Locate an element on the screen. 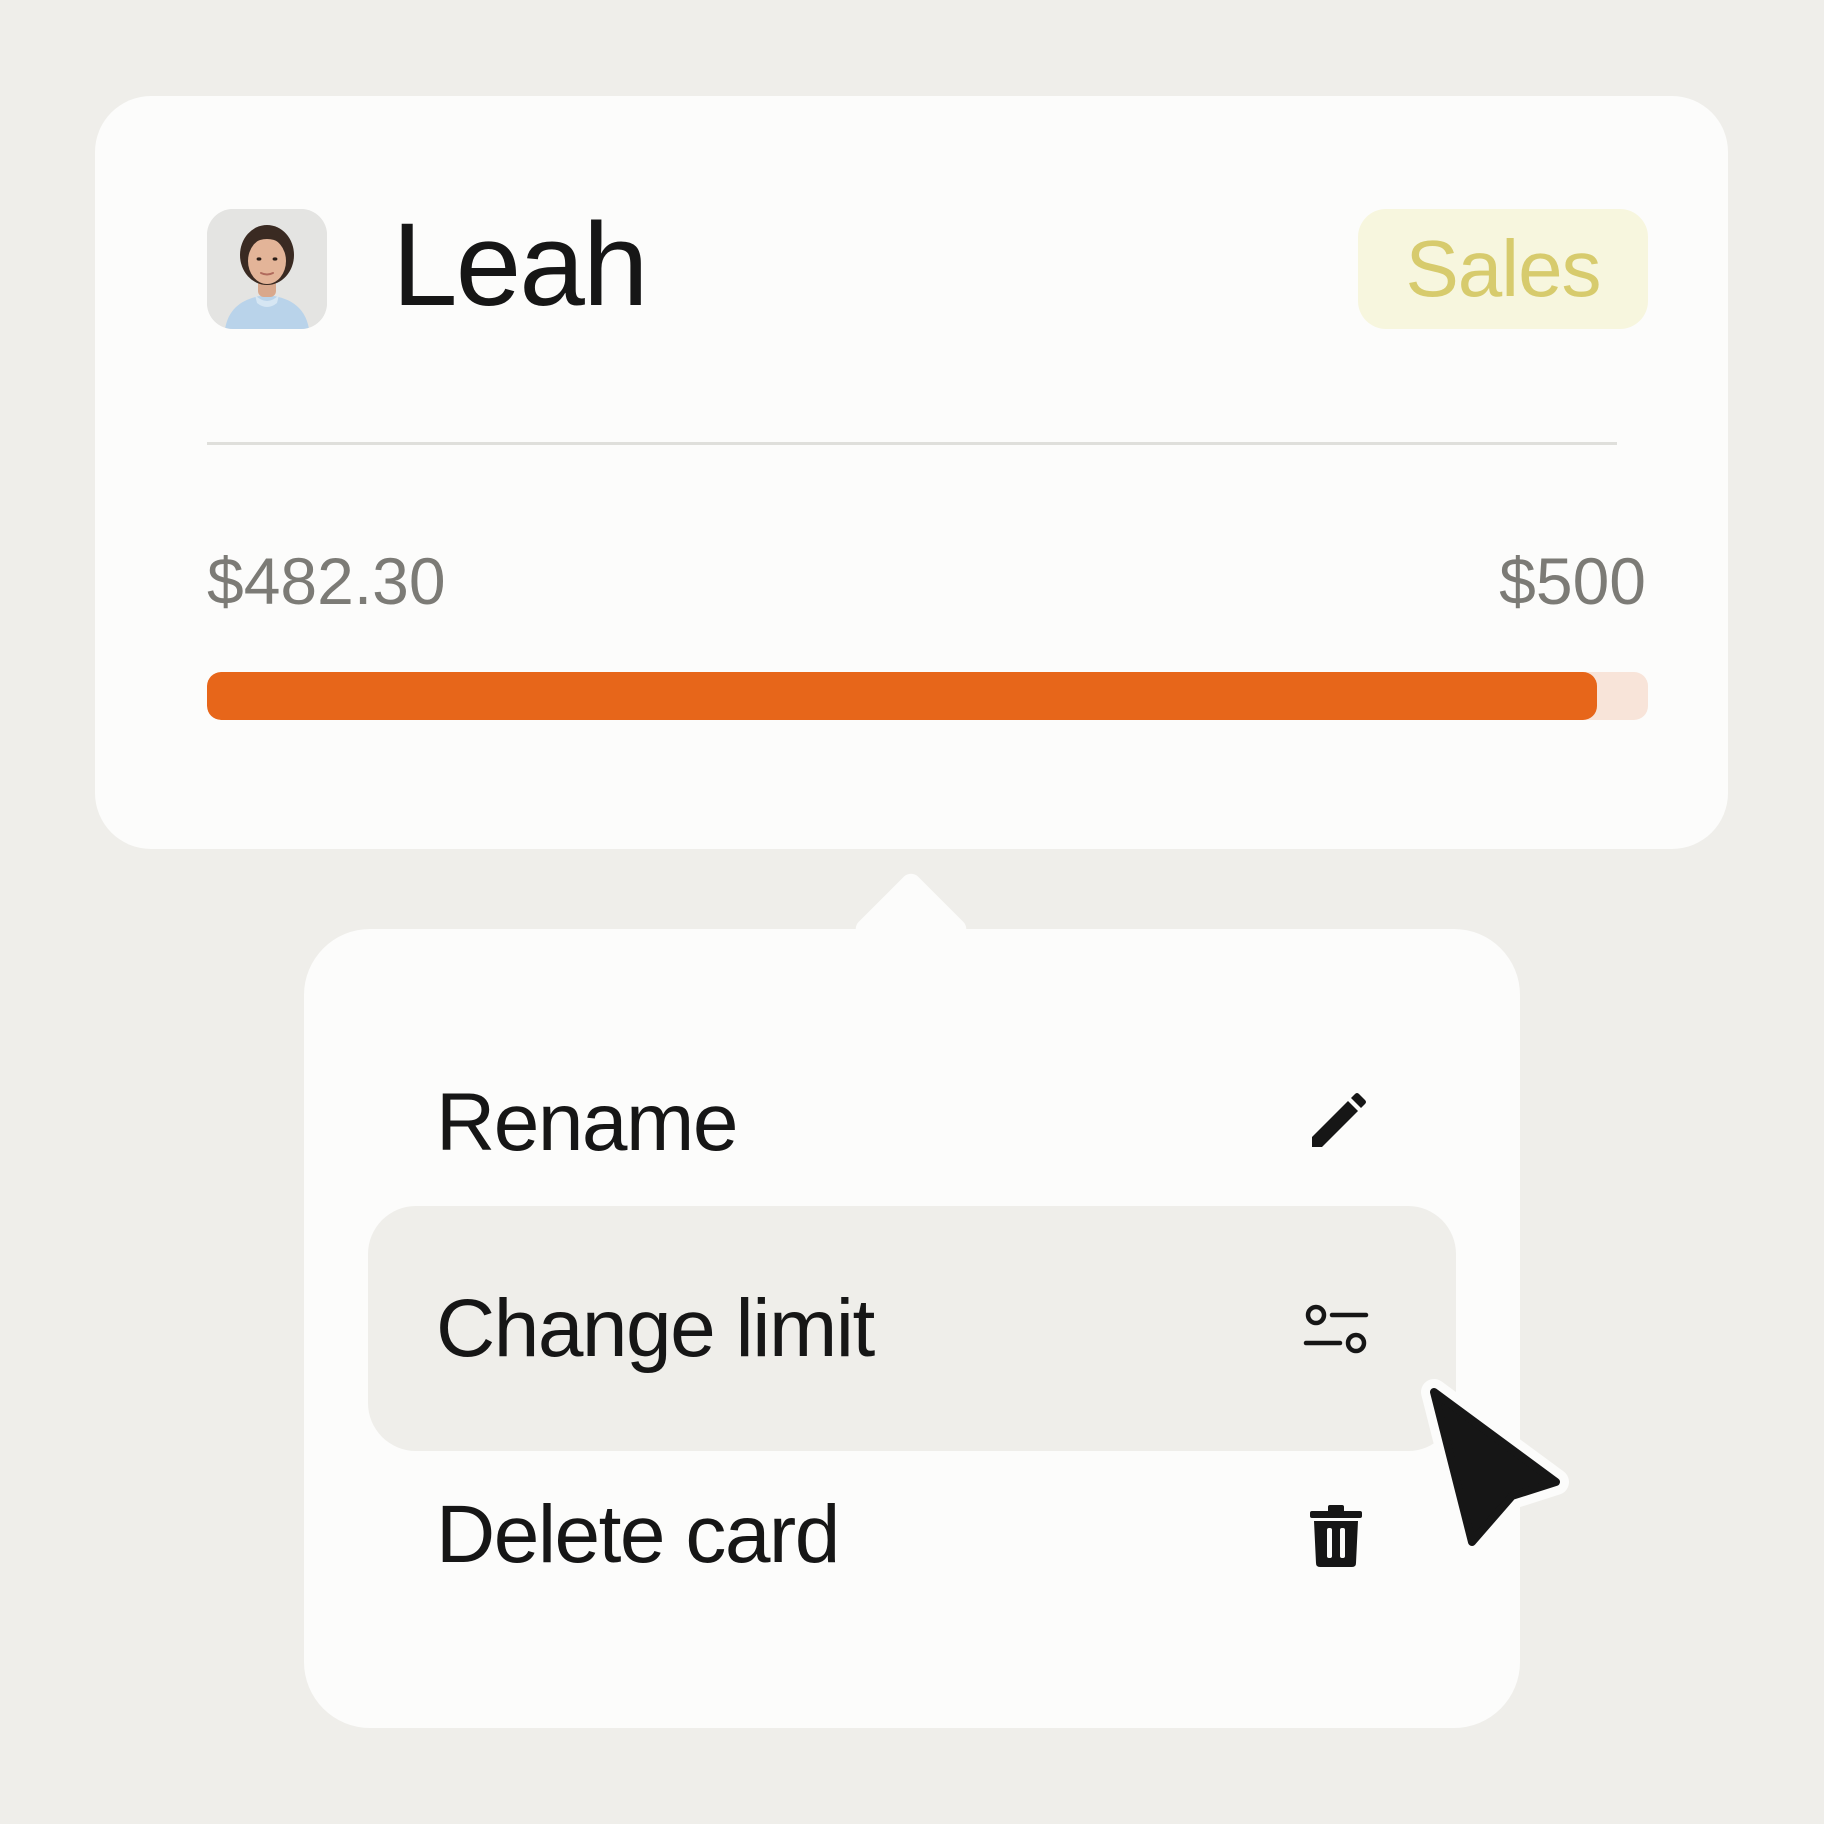  spend-progress-bar is located at coordinates (927, 696).